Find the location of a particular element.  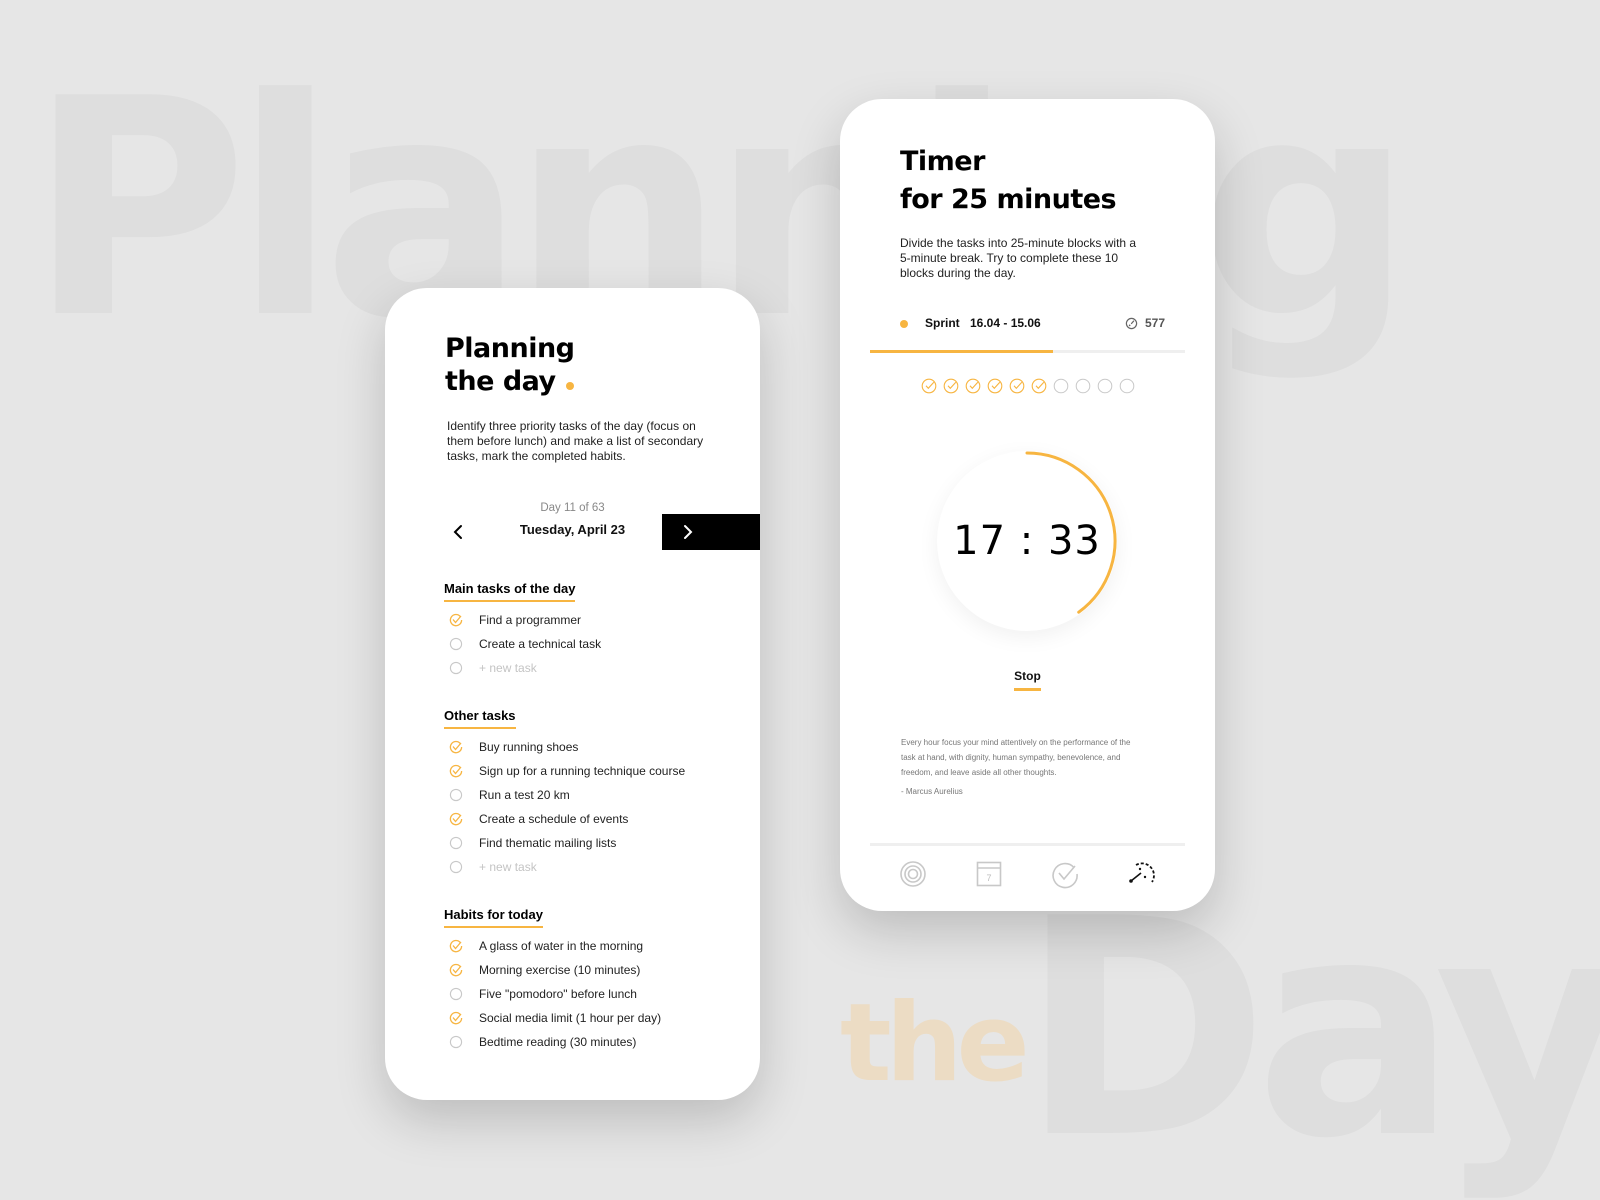

task-item: Run a test 20 km is located at coordinates (594, 795).